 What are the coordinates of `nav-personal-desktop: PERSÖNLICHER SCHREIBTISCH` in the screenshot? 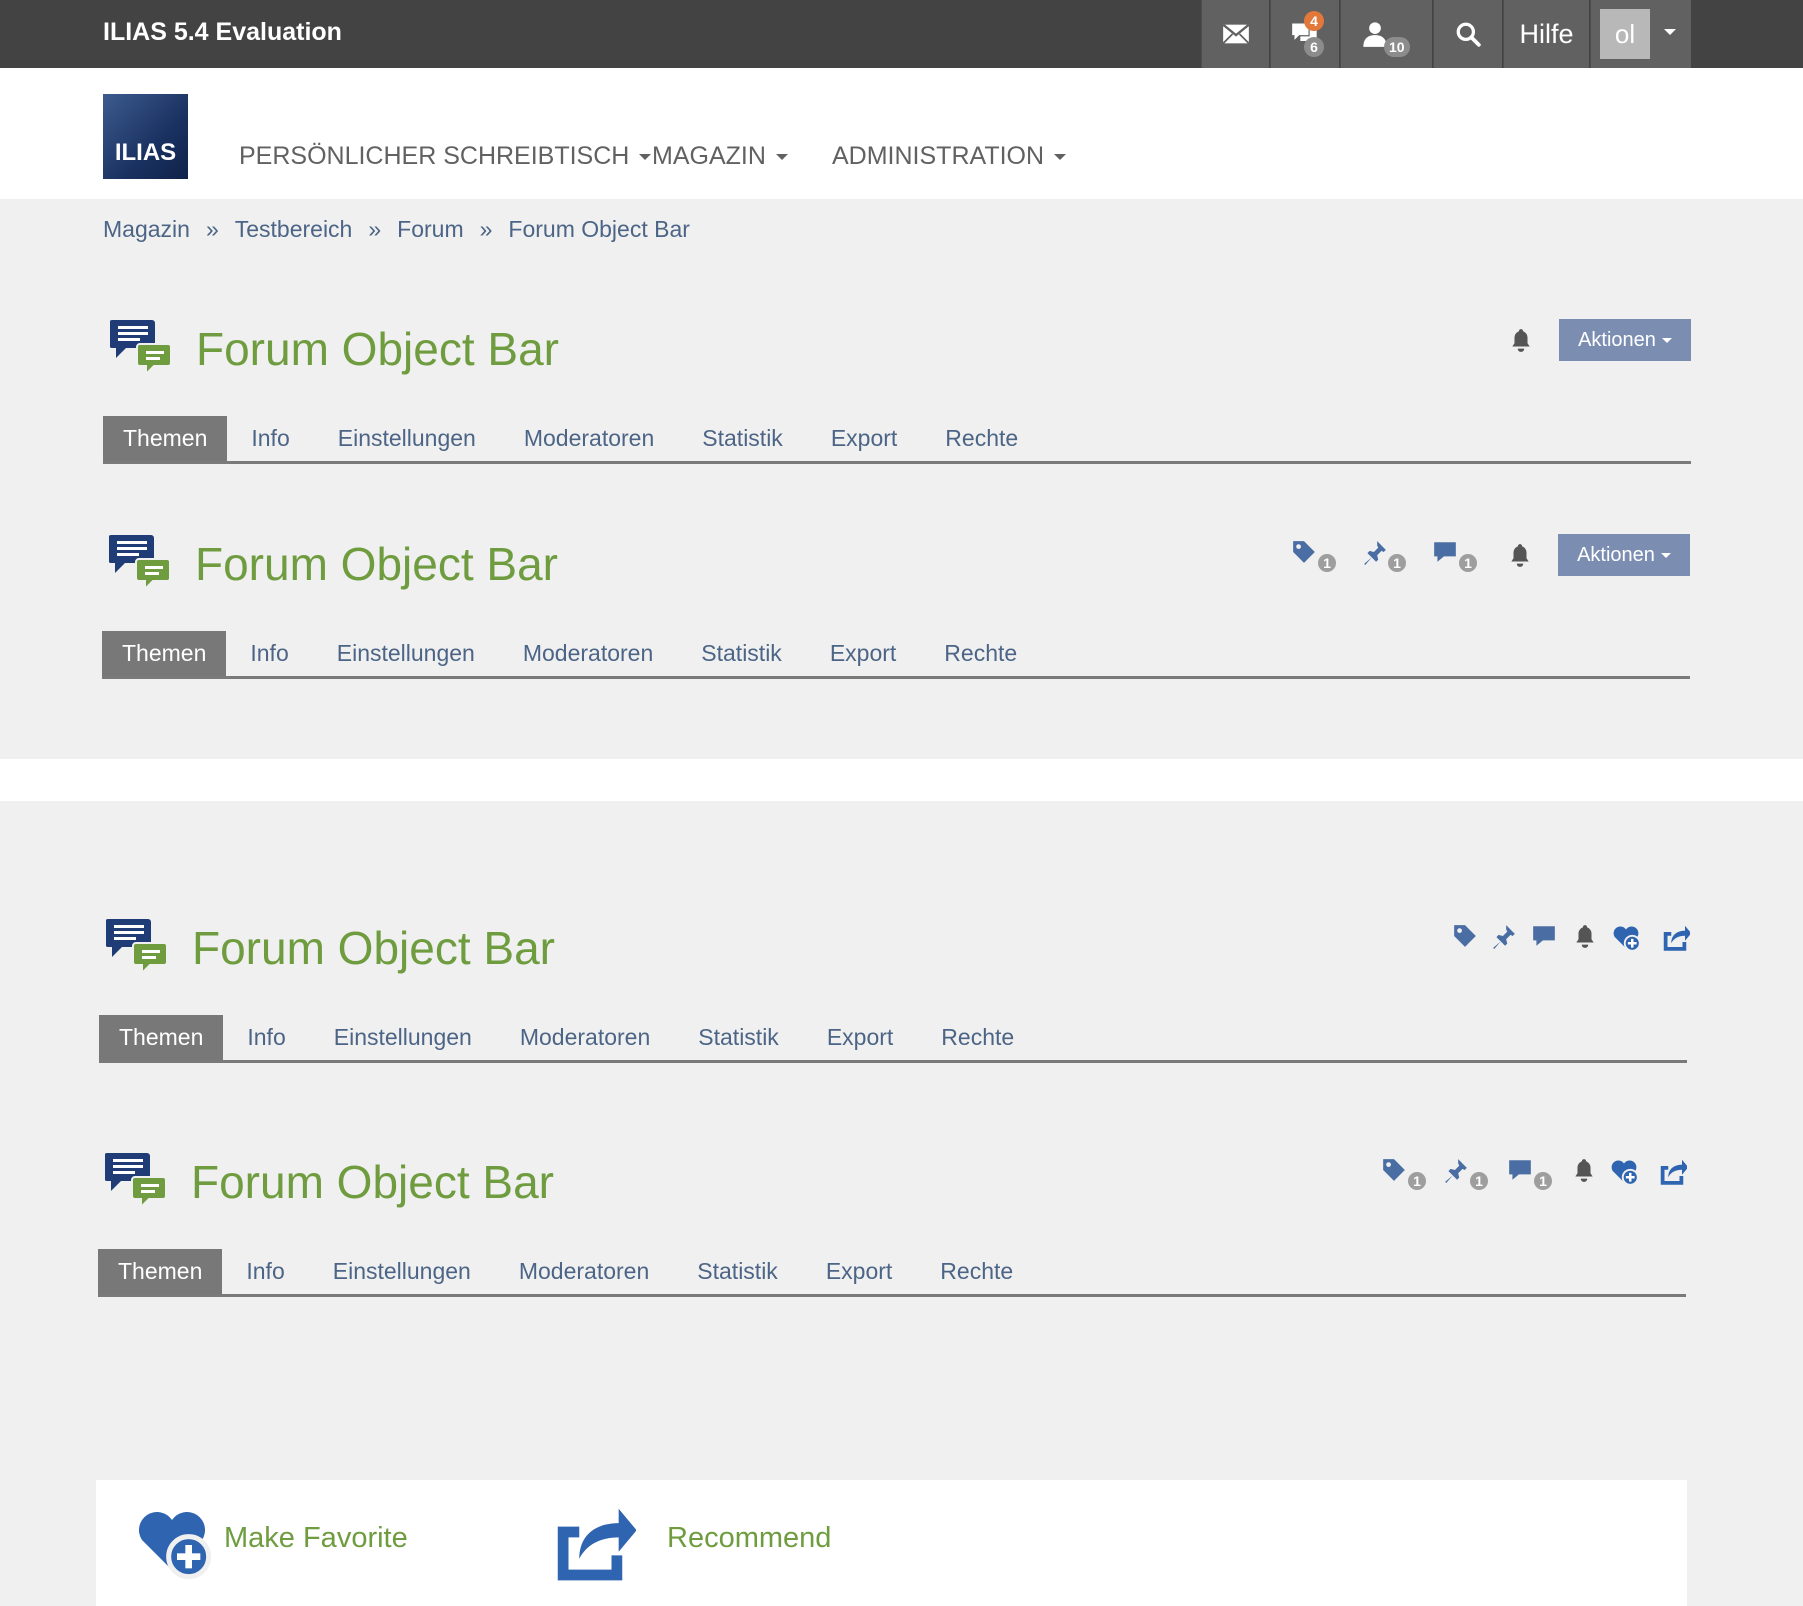 It's located at (445, 156).